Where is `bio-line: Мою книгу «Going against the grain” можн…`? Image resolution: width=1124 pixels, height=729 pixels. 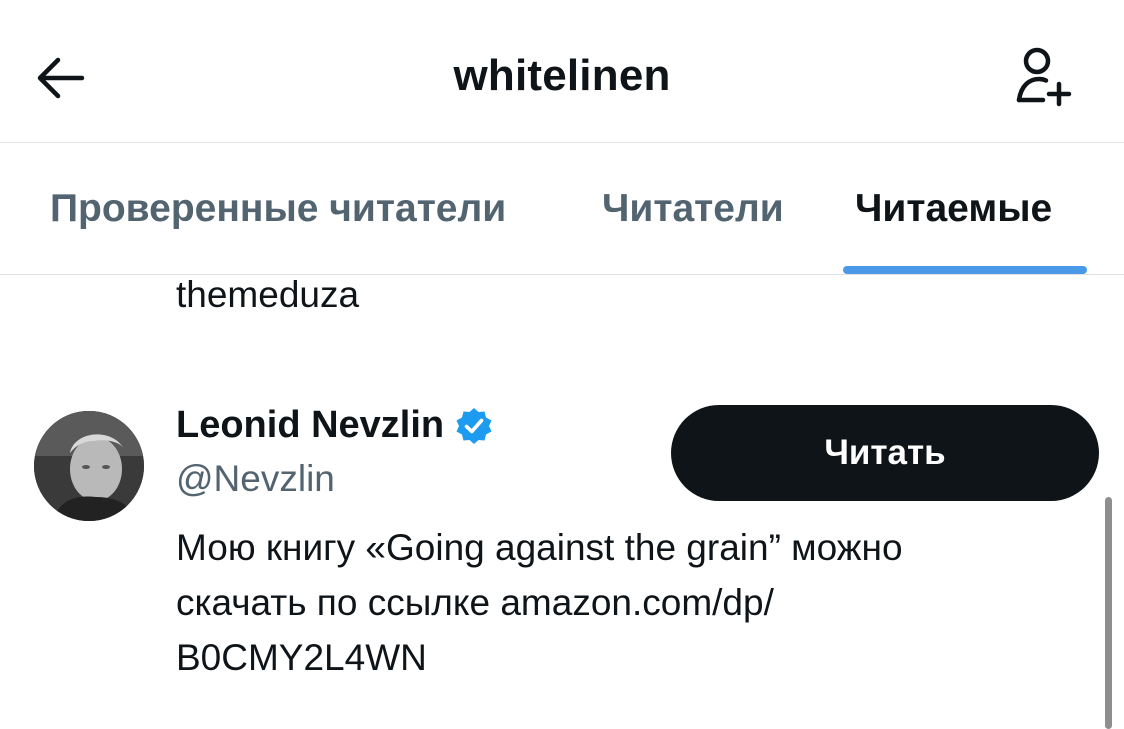 bio-line: Мою книгу «Going against the grain” можн… is located at coordinates (539, 547).